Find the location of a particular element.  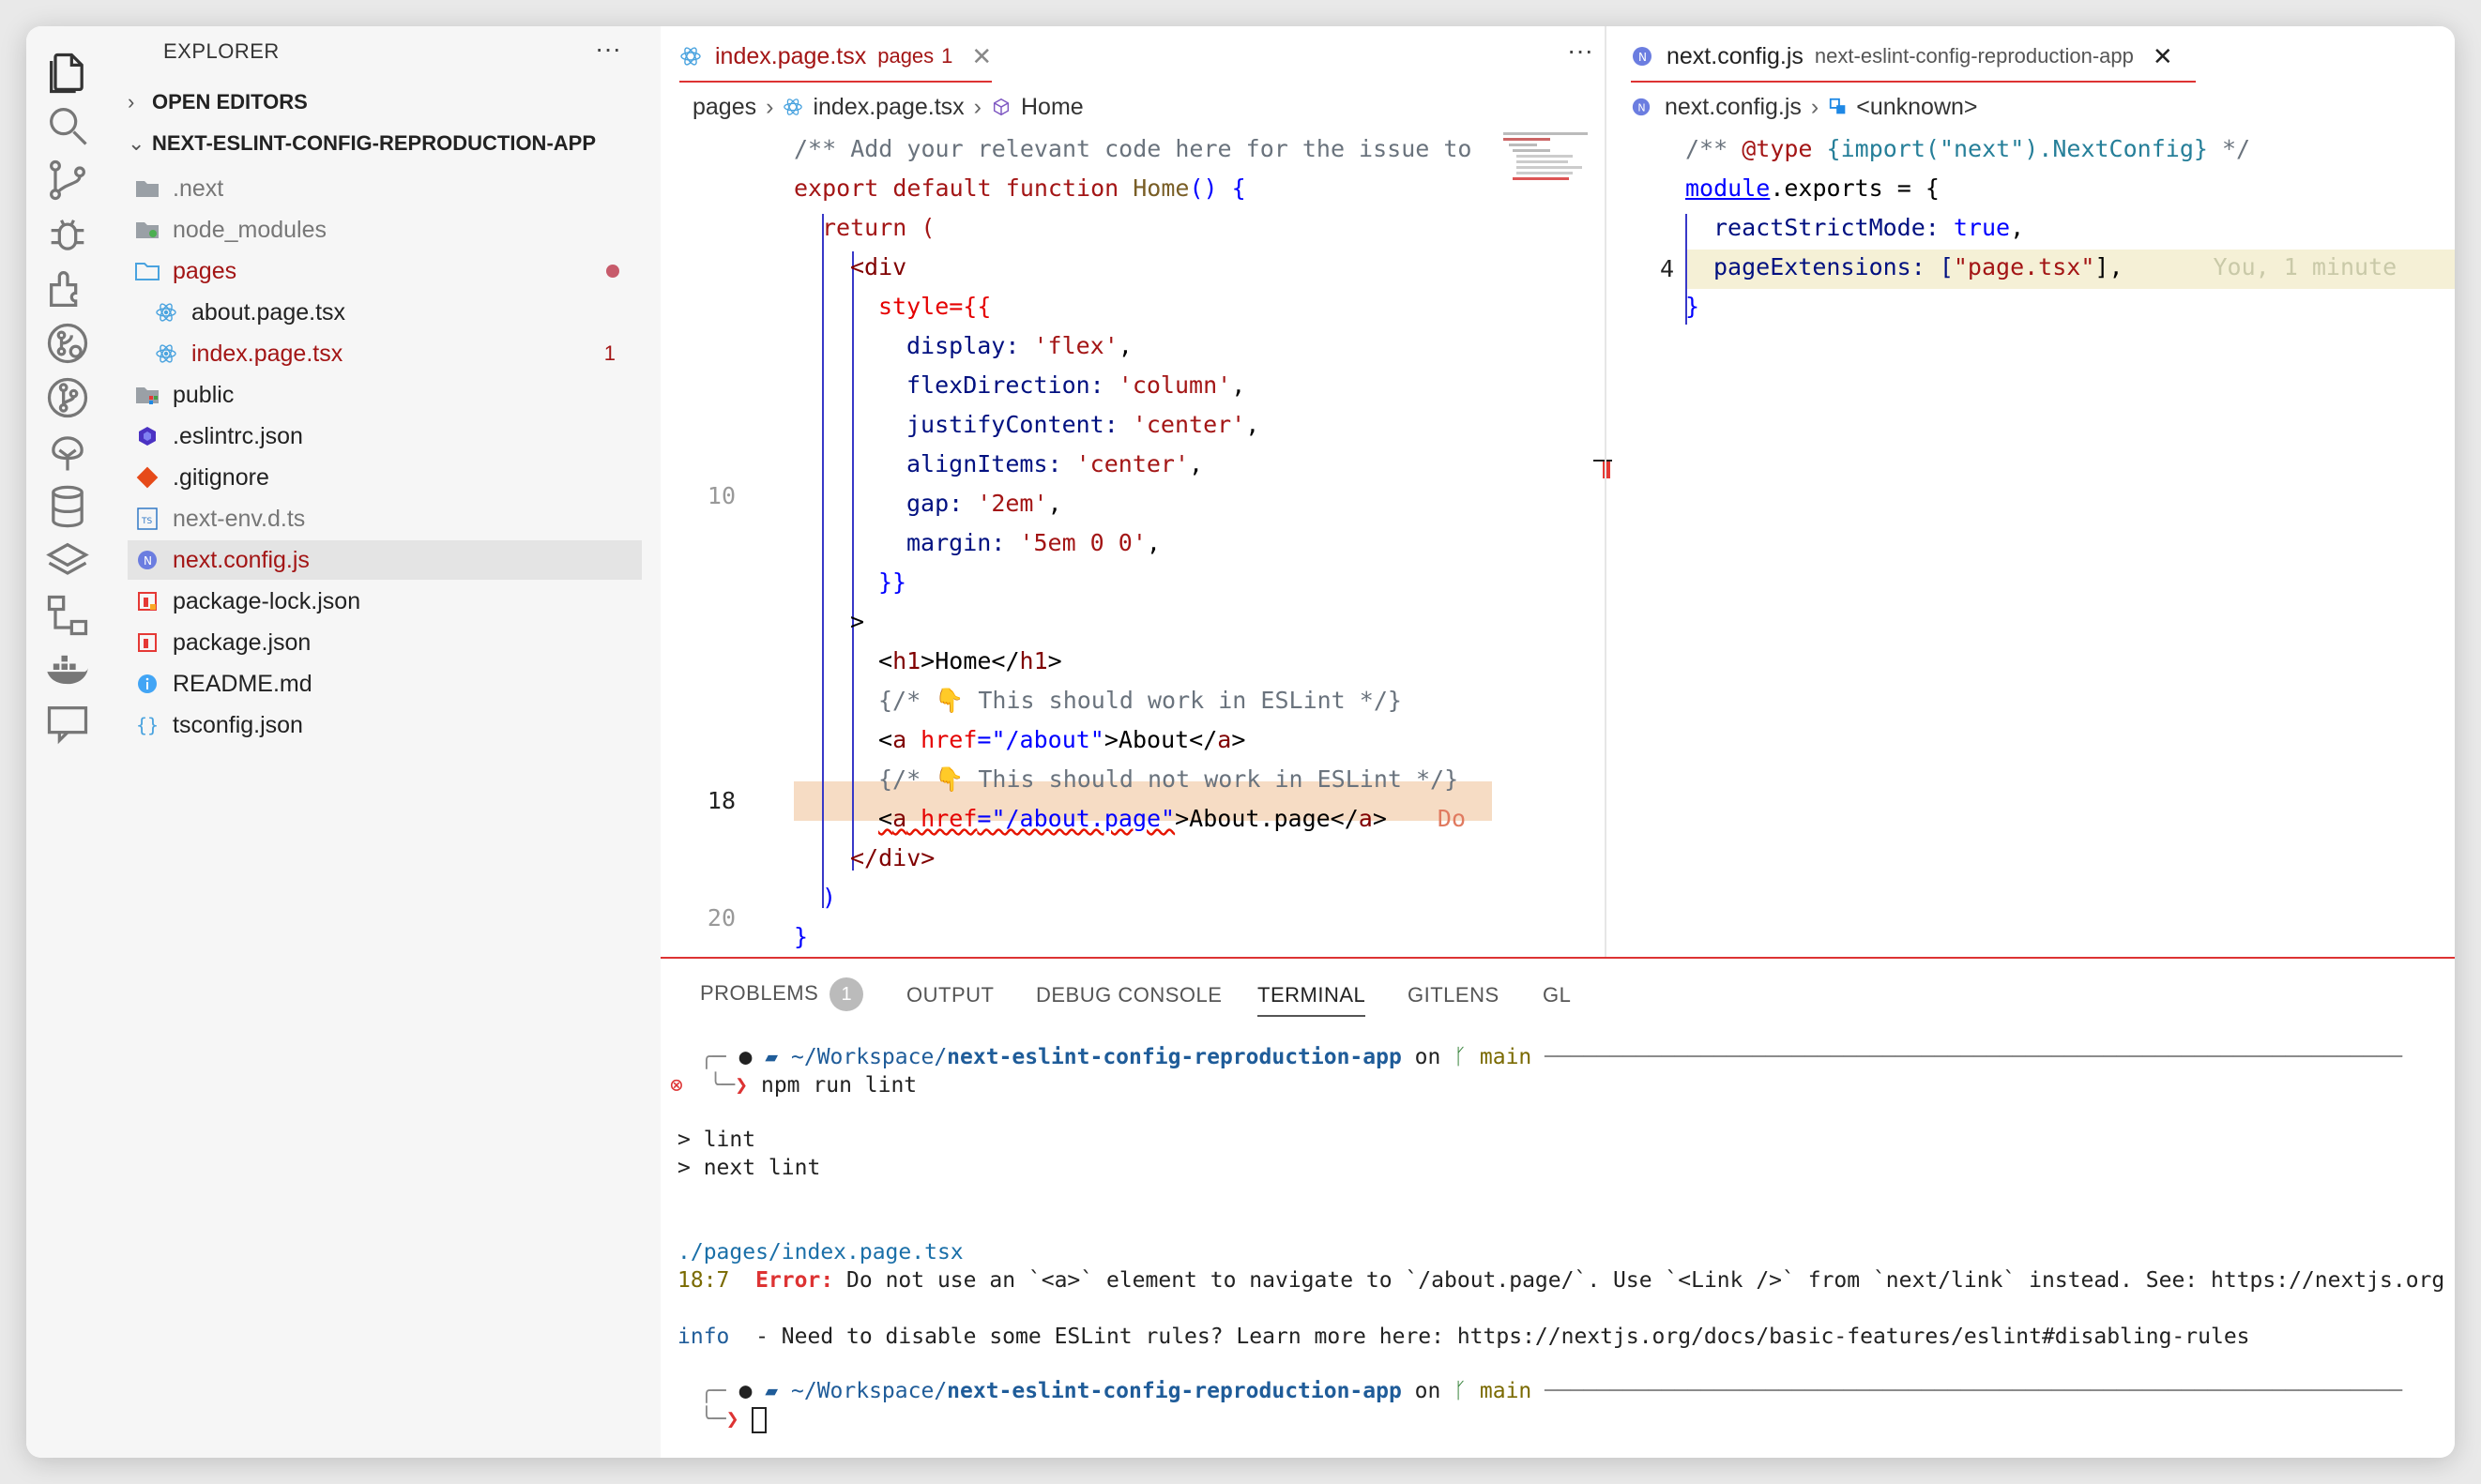

npm-icon is located at coordinates (147, 643).